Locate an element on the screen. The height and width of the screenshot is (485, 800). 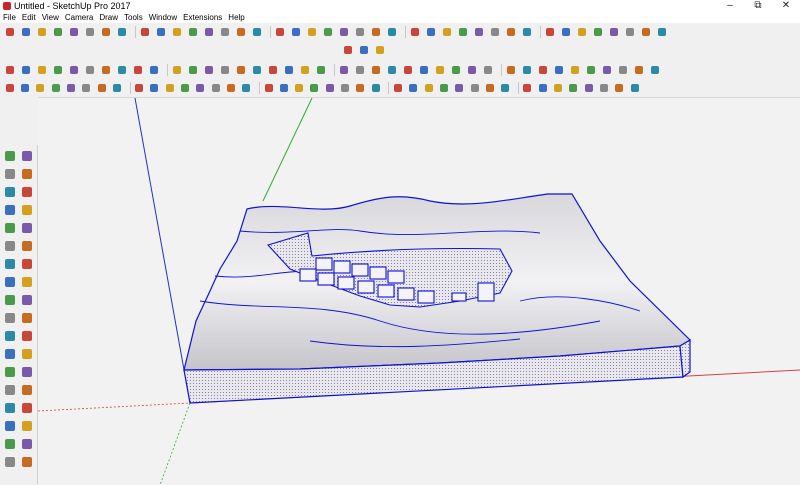
eraser-tool is located at coordinates (26, 173).